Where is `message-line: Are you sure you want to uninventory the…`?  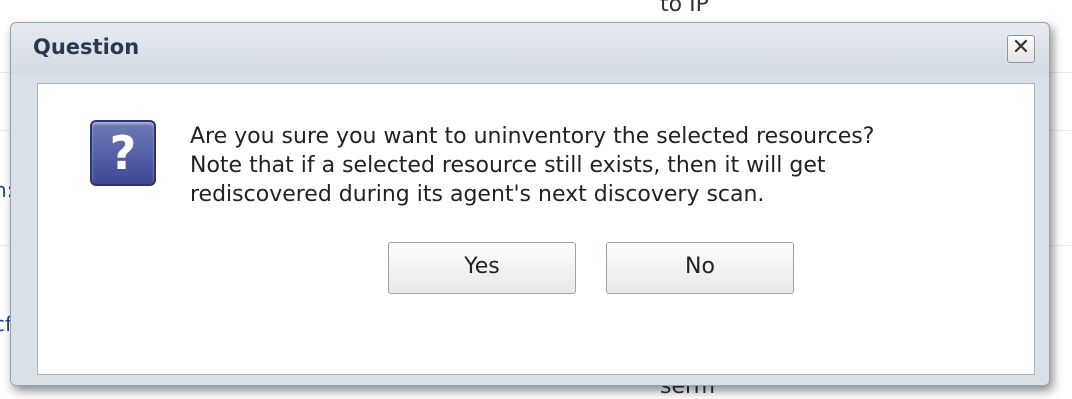 message-line: Are you sure you want to uninventory the… is located at coordinates (532, 136).